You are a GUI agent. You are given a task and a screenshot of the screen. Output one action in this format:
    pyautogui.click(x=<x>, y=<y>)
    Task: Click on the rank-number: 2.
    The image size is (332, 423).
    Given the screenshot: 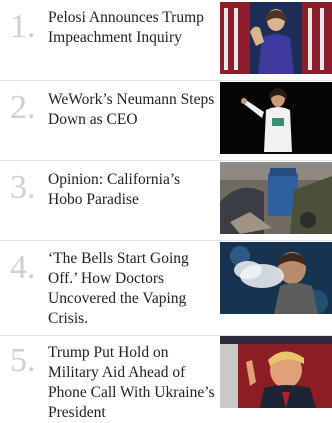 What is the action you would take?
    pyautogui.click(x=23, y=107)
    